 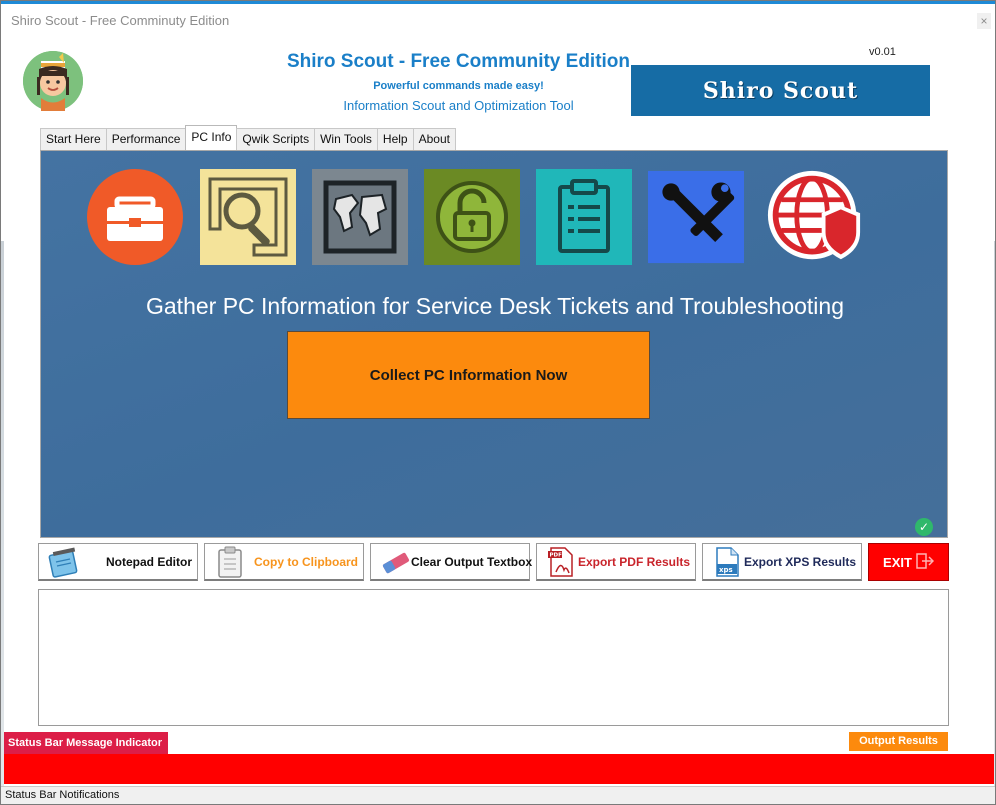 I want to click on export-xps-button: xps Export XPS Results, so click(x=782, y=562).